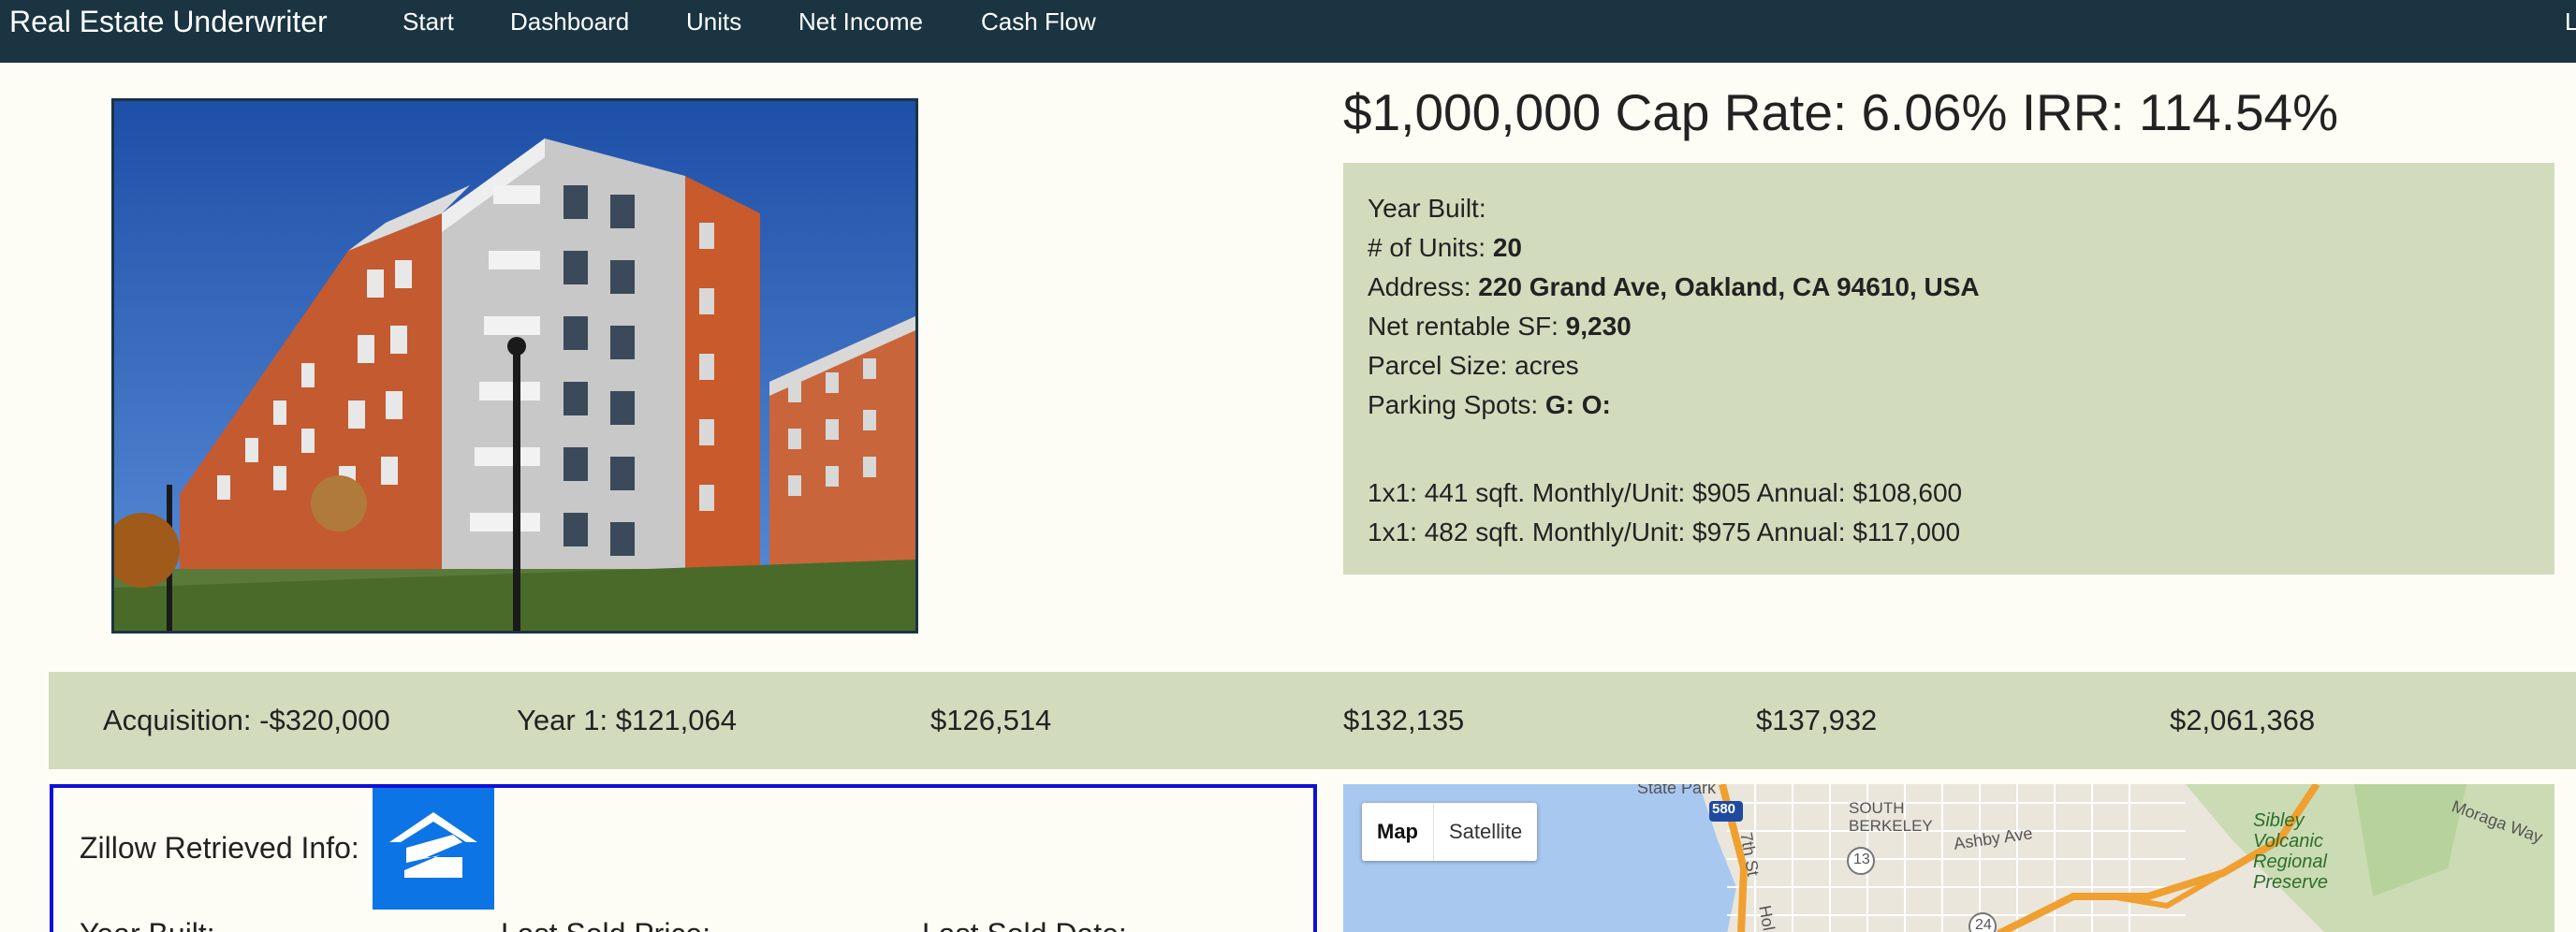 This screenshot has height=932, width=2576. I want to click on cash-flow-year-5: $2,061,368, so click(2243, 720).